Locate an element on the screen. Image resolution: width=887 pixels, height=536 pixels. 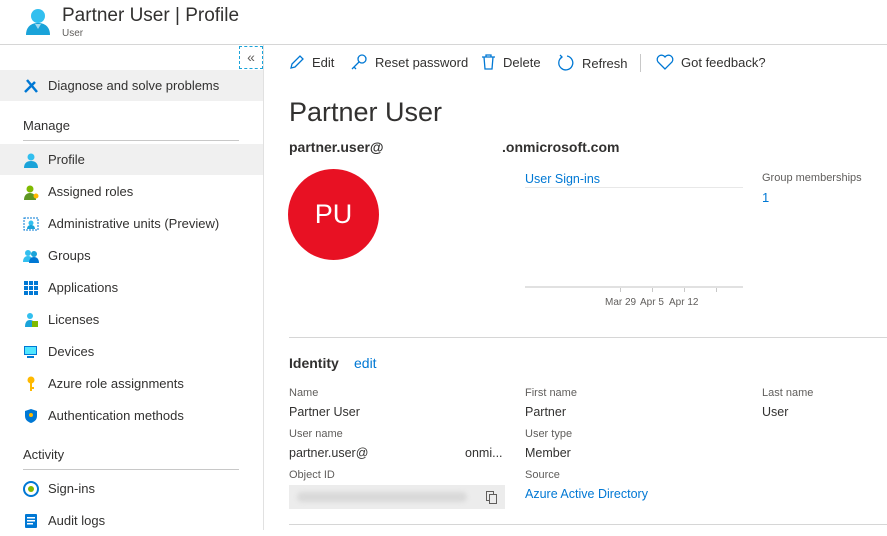
user-email-suffix: .onmicrosoft.com is located at coordinates (561, 147).